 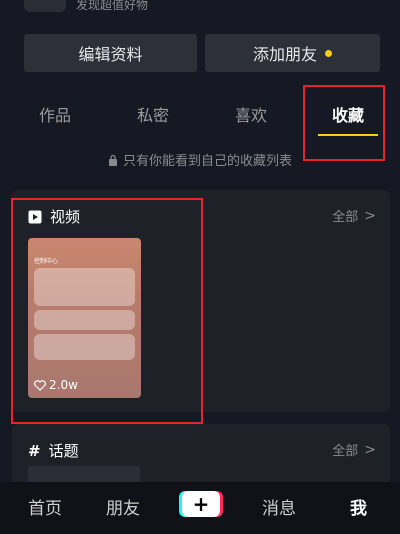 I want to click on tab-likes: 喜欢, so click(x=251, y=114).